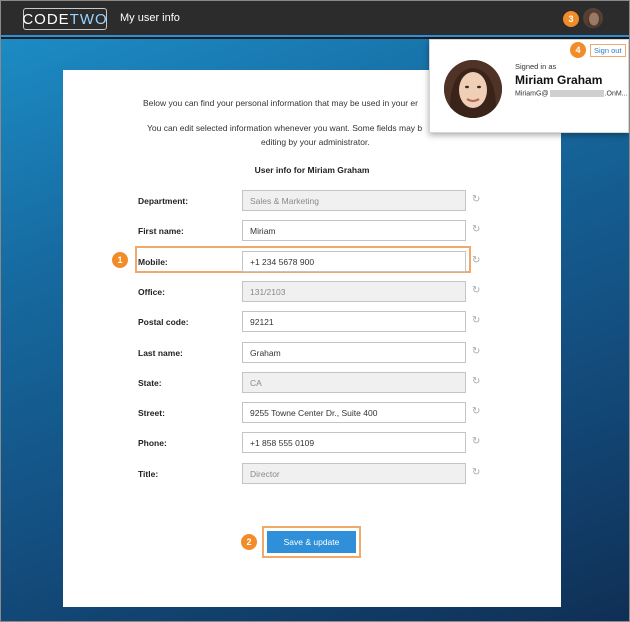 The width and height of the screenshot is (630, 622). I want to click on profile-photo, so click(473, 89).